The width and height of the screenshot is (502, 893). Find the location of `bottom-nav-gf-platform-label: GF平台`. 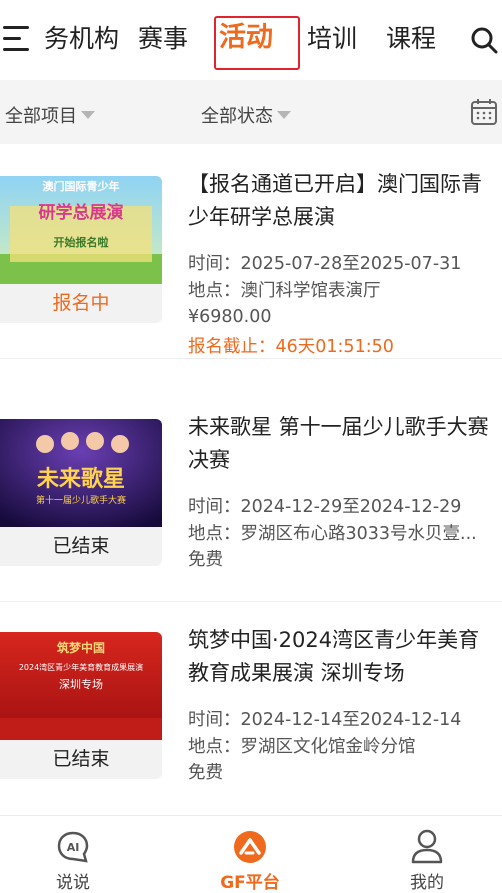

bottom-nav-gf-platform-label: GF平台 is located at coordinates (250, 883).